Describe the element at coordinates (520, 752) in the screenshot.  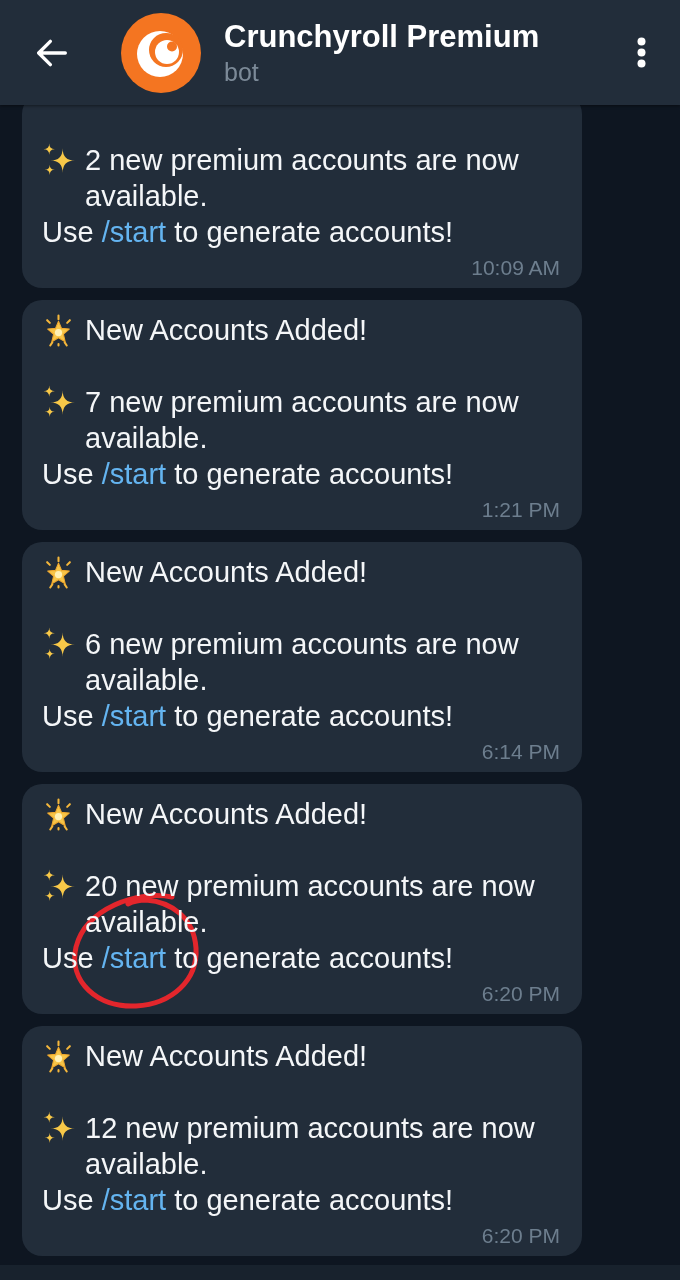
I see `message-time: 6:14 PM` at that location.